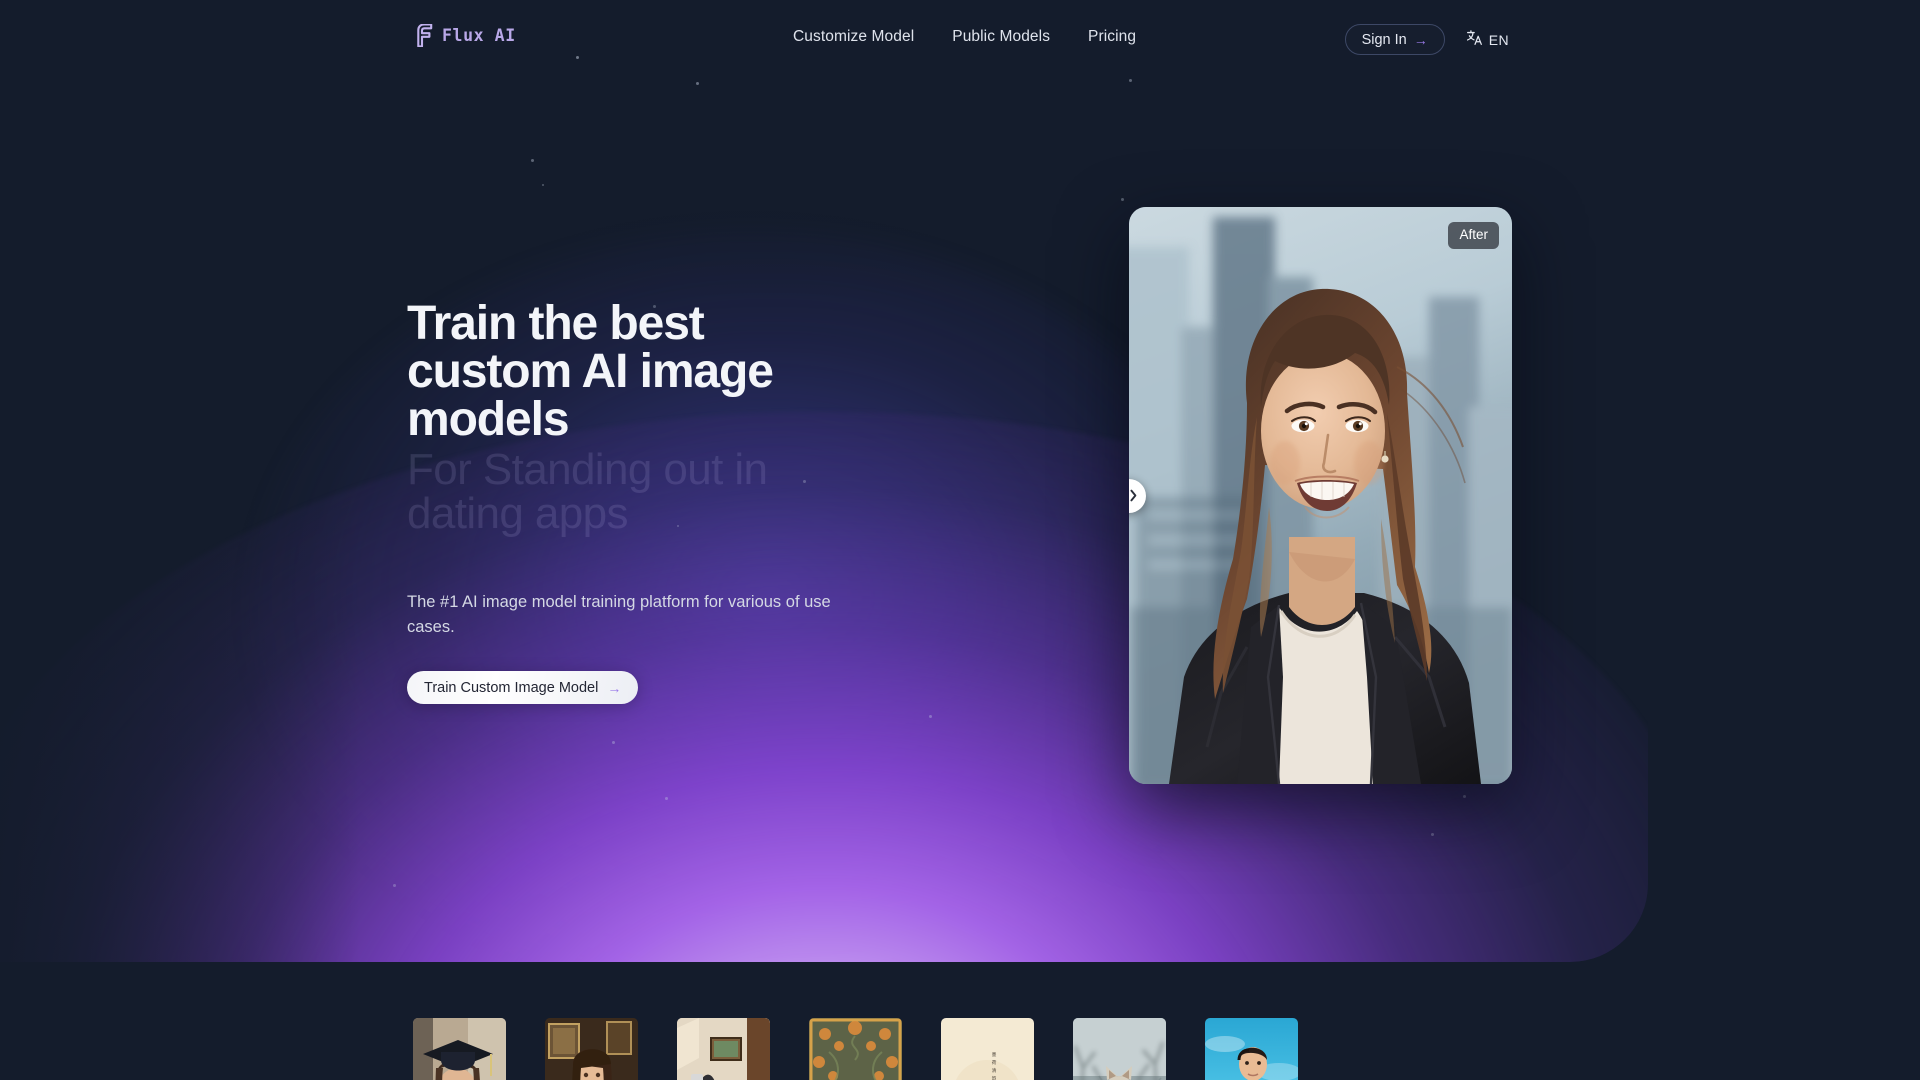  I want to click on thumbnail-cat-knight, so click(1119, 1049).